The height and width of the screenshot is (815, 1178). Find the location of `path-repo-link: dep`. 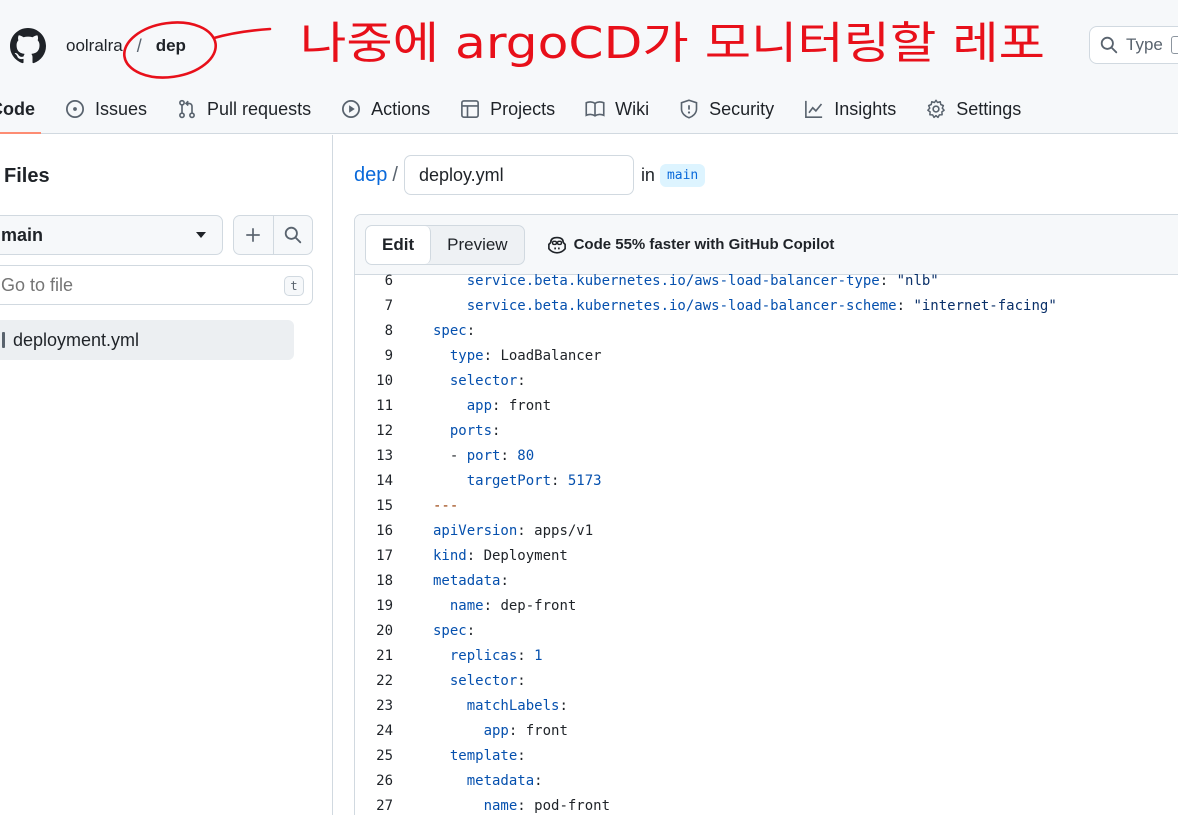

path-repo-link: dep is located at coordinates (370, 175).